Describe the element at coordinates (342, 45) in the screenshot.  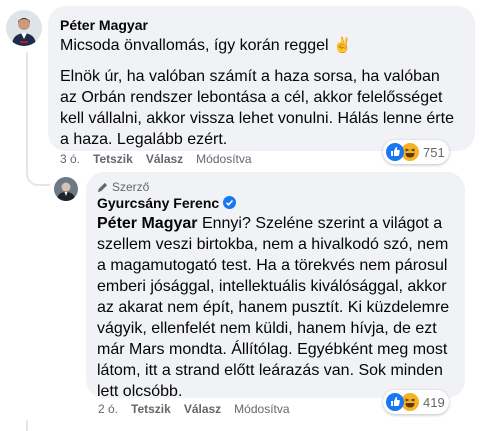
I see `victory-hand-emoji: ✌️` at that location.